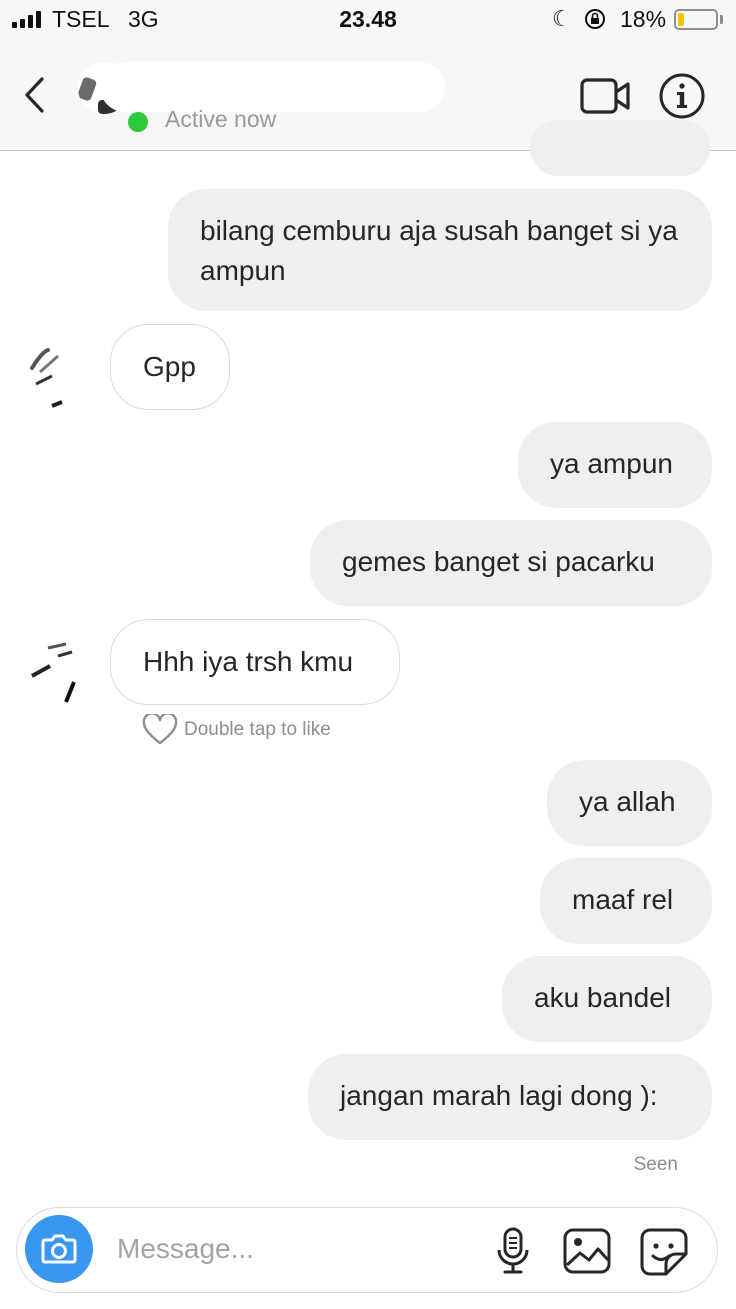 The height and width of the screenshot is (1309, 736). I want to click on camera-icon, so click(59, 1249).